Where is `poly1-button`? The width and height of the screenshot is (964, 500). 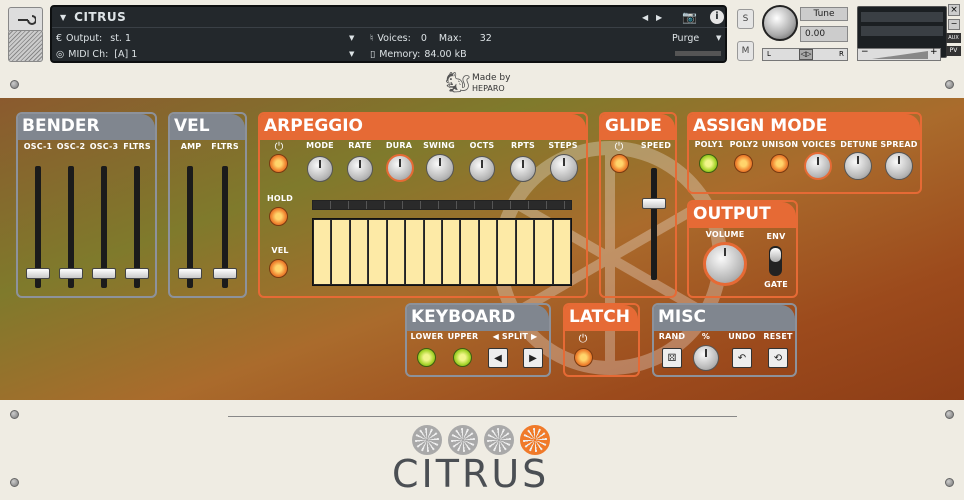
poly1-button is located at coordinates (708, 163).